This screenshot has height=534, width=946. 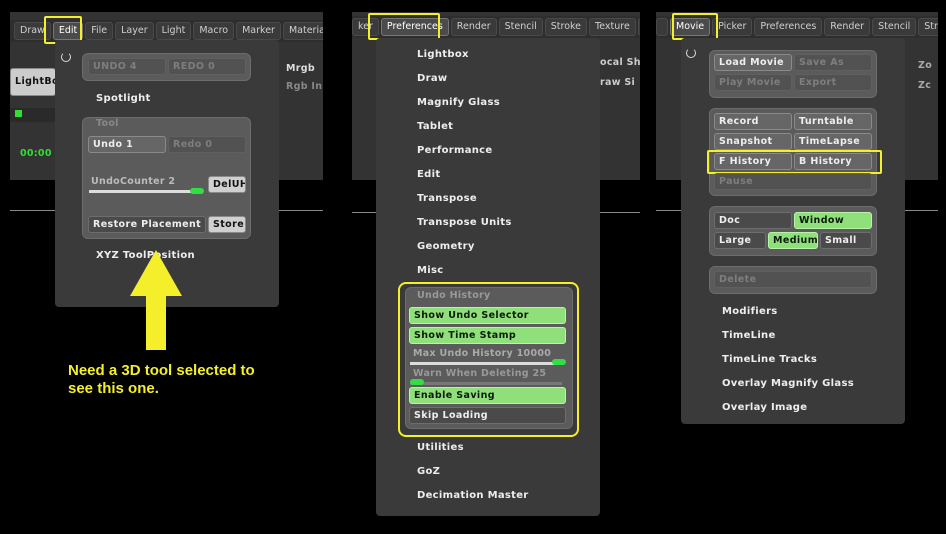 I want to click on tool-selection-note: Need a 3D tool selected to see this one., so click(x=161, y=379).